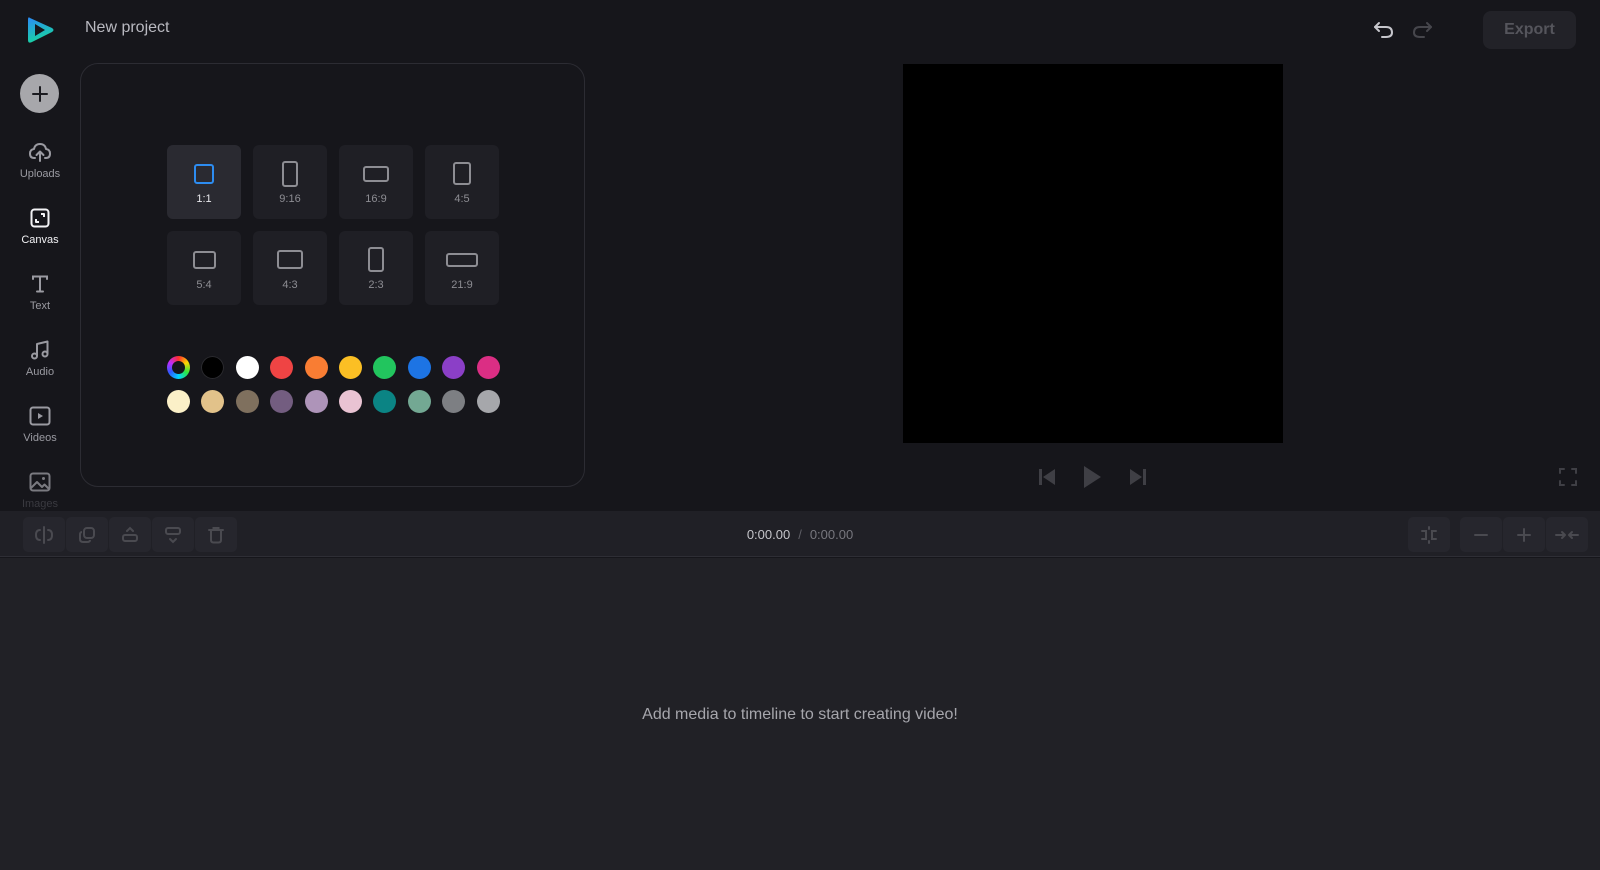  I want to click on snap-button, so click(1429, 534).